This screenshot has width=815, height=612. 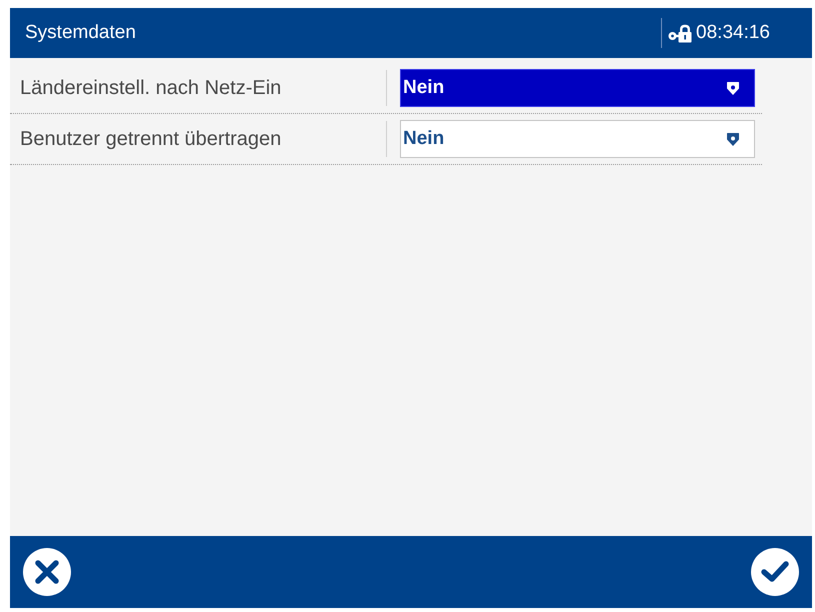 I want to click on window-title: Systemdaten, so click(x=80, y=32).